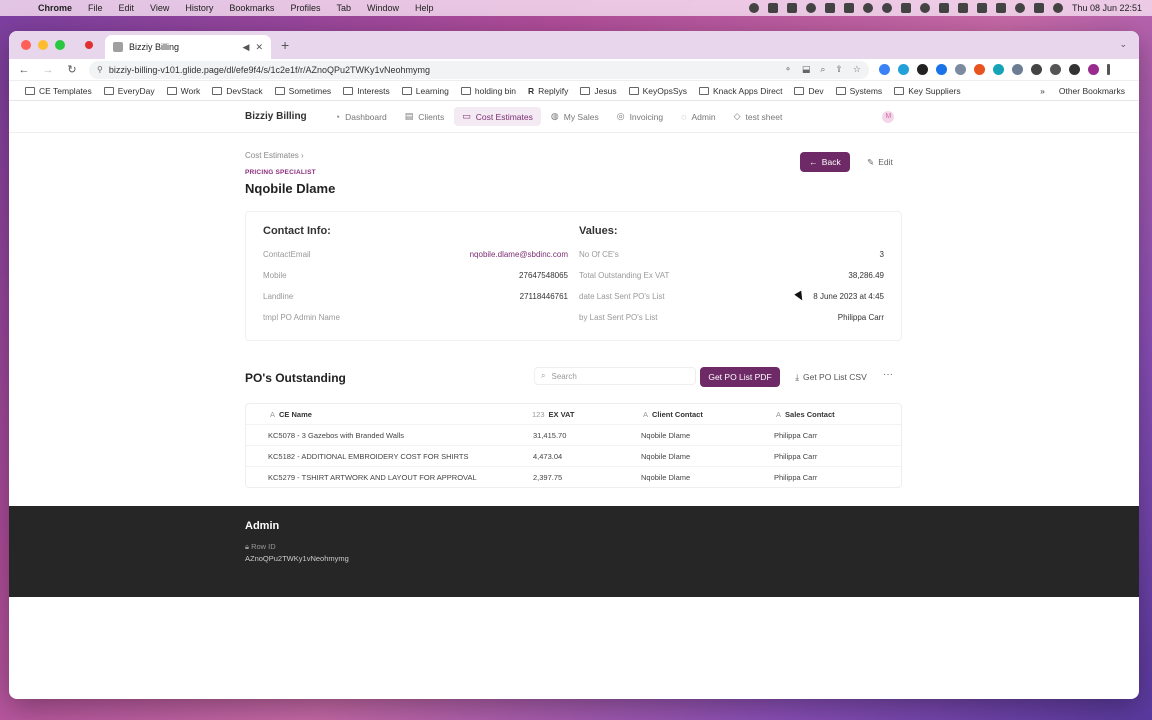 The height and width of the screenshot is (720, 1152). I want to click on site-info-icon: ⚲, so click(100, 69).